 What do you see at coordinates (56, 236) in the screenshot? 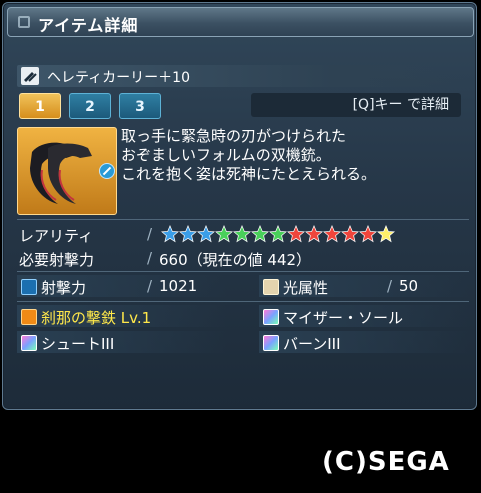
I see `rarity-label: レアリティ` at bounding box center [56, 236].